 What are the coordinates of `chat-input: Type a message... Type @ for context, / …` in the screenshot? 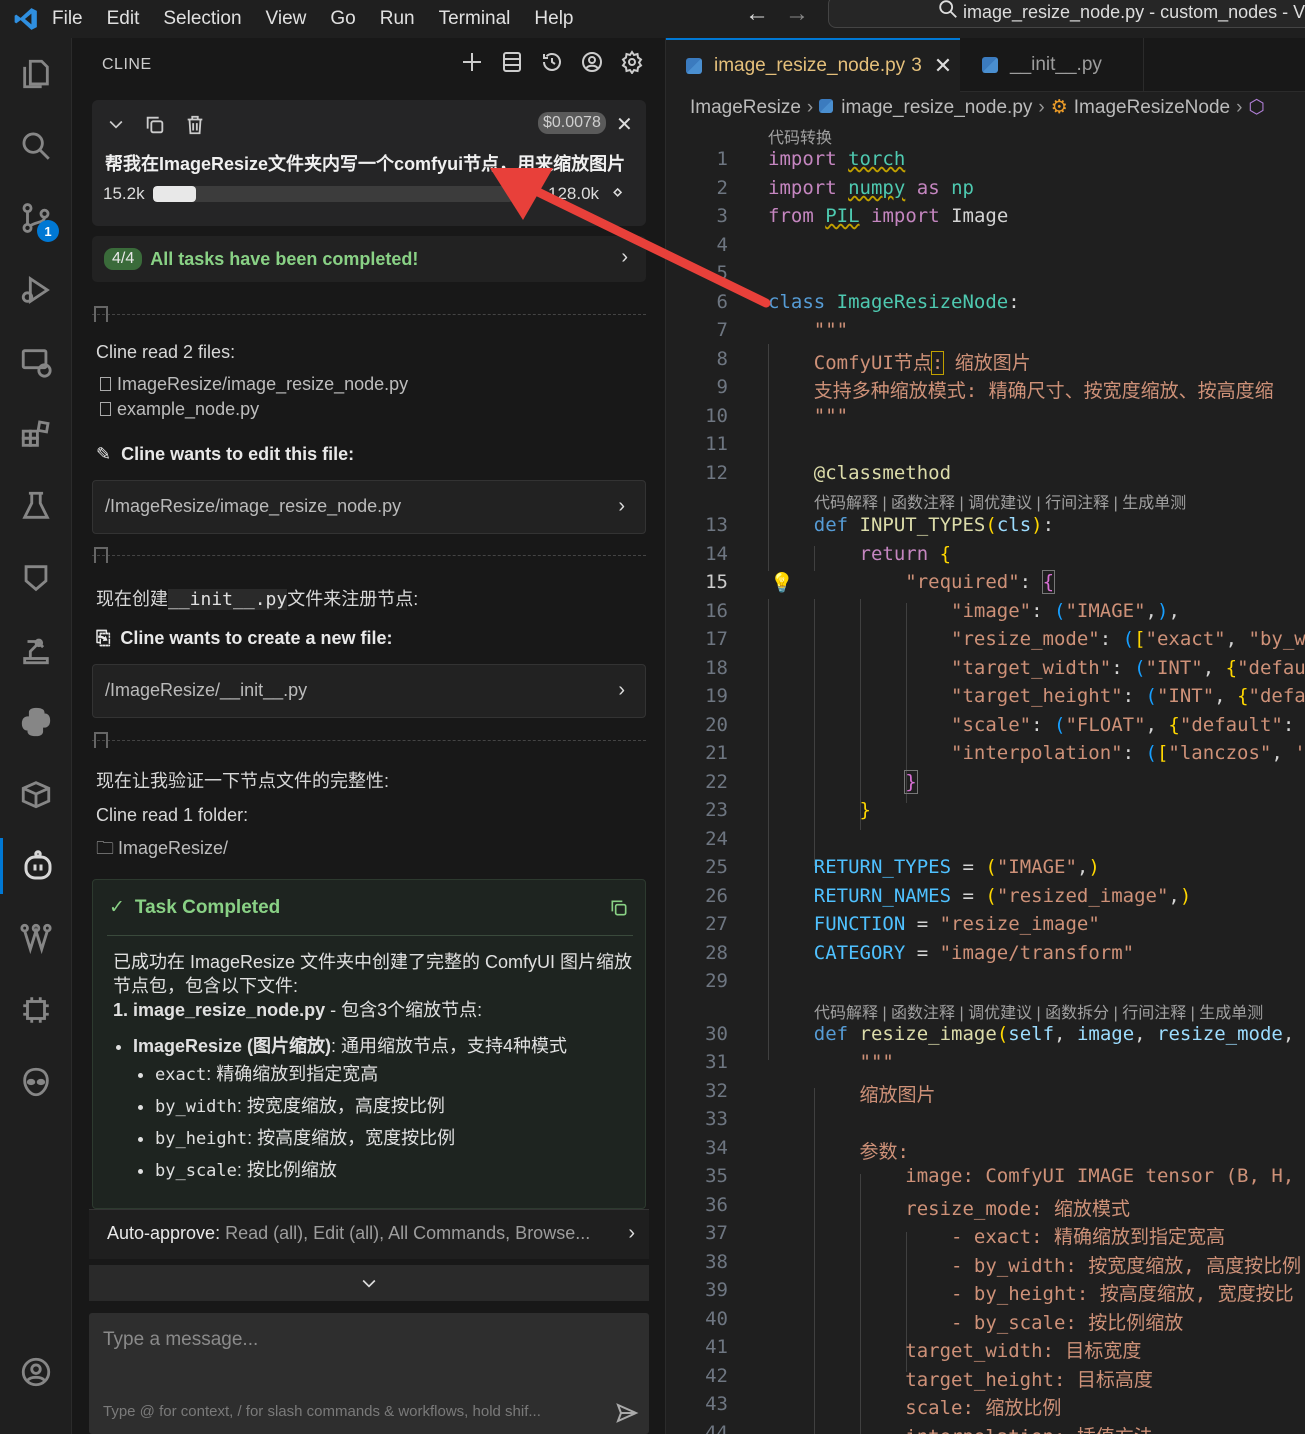 It's located at (369, 1373).